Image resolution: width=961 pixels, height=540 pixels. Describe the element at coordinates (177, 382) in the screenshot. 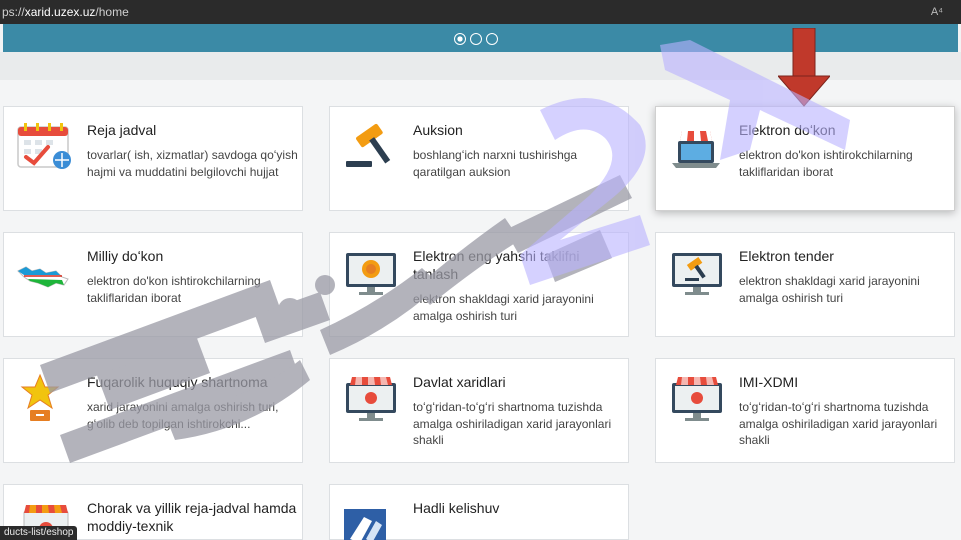

I see `card-title: Fuqarolik huquqiy shartnoma` at that location.